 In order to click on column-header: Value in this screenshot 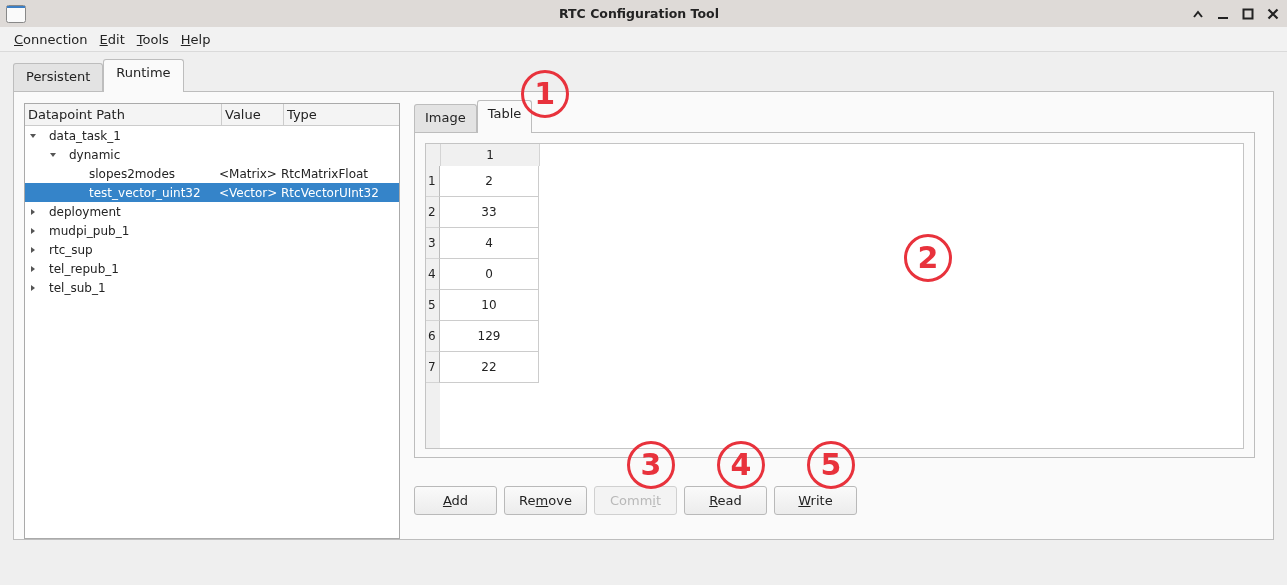, I will do `click(253, 114)`.